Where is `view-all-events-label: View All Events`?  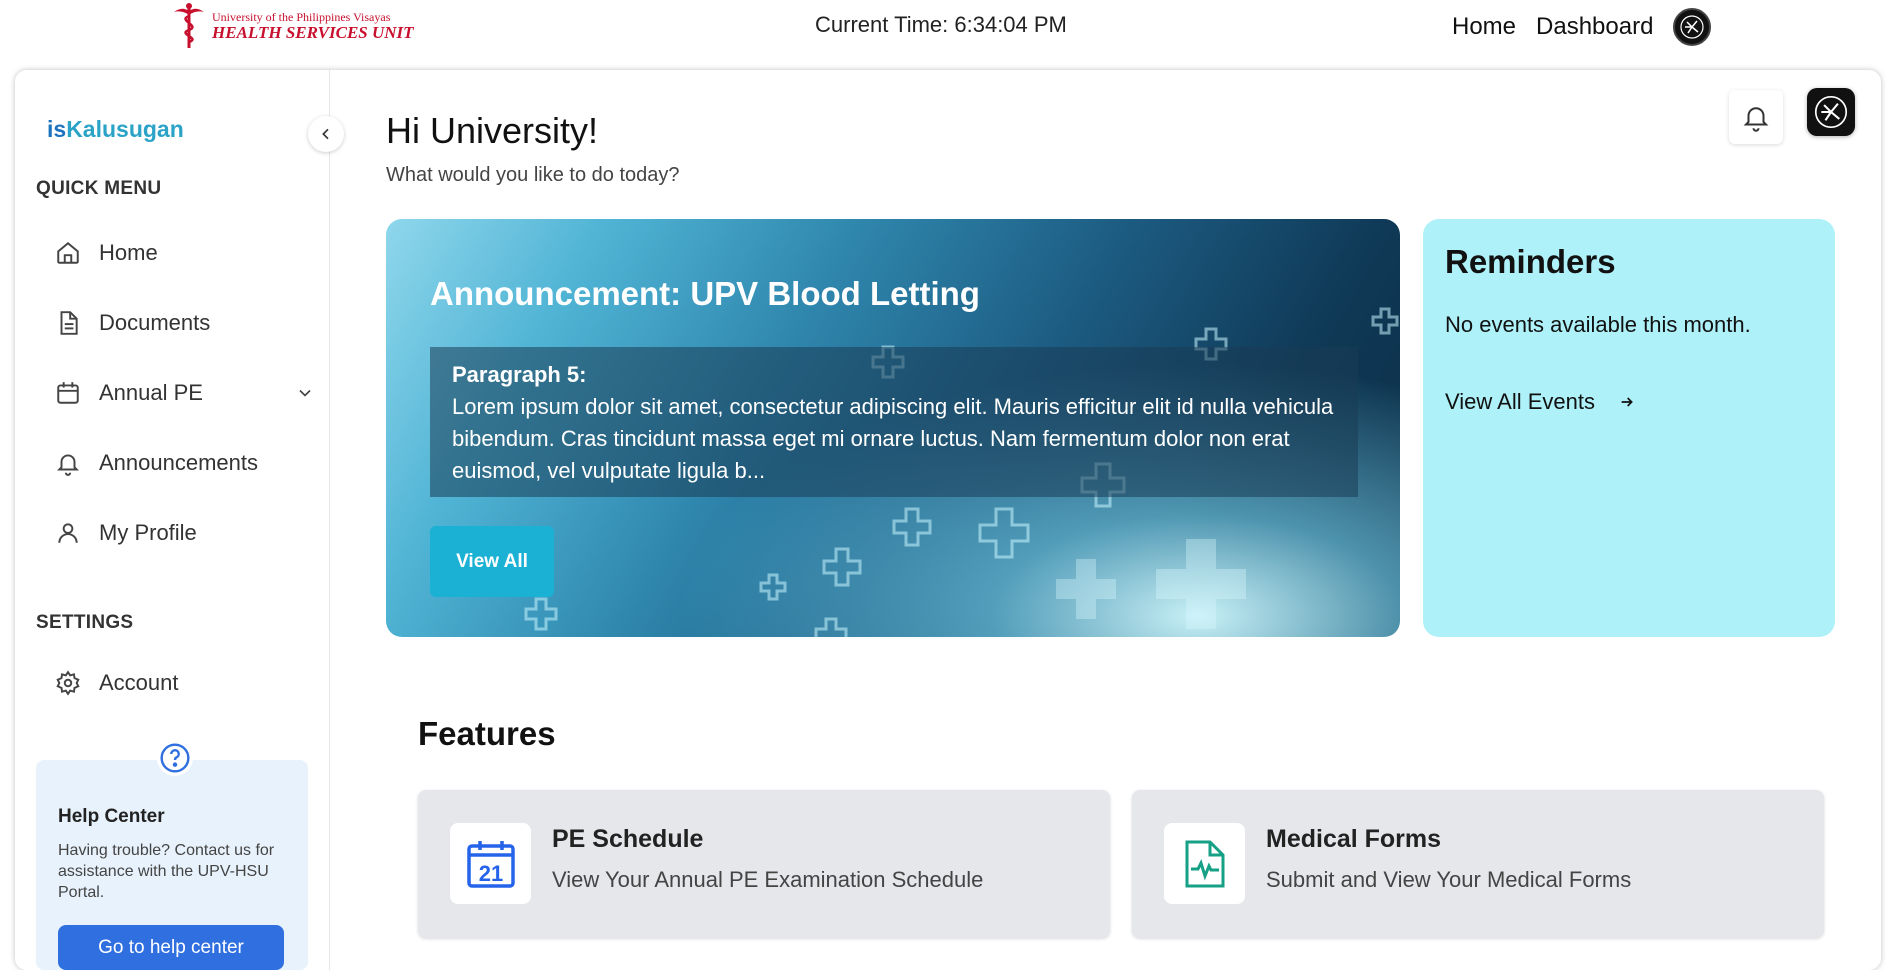
view-all-events-label: View All Events is located at coordinates (1520, 401).